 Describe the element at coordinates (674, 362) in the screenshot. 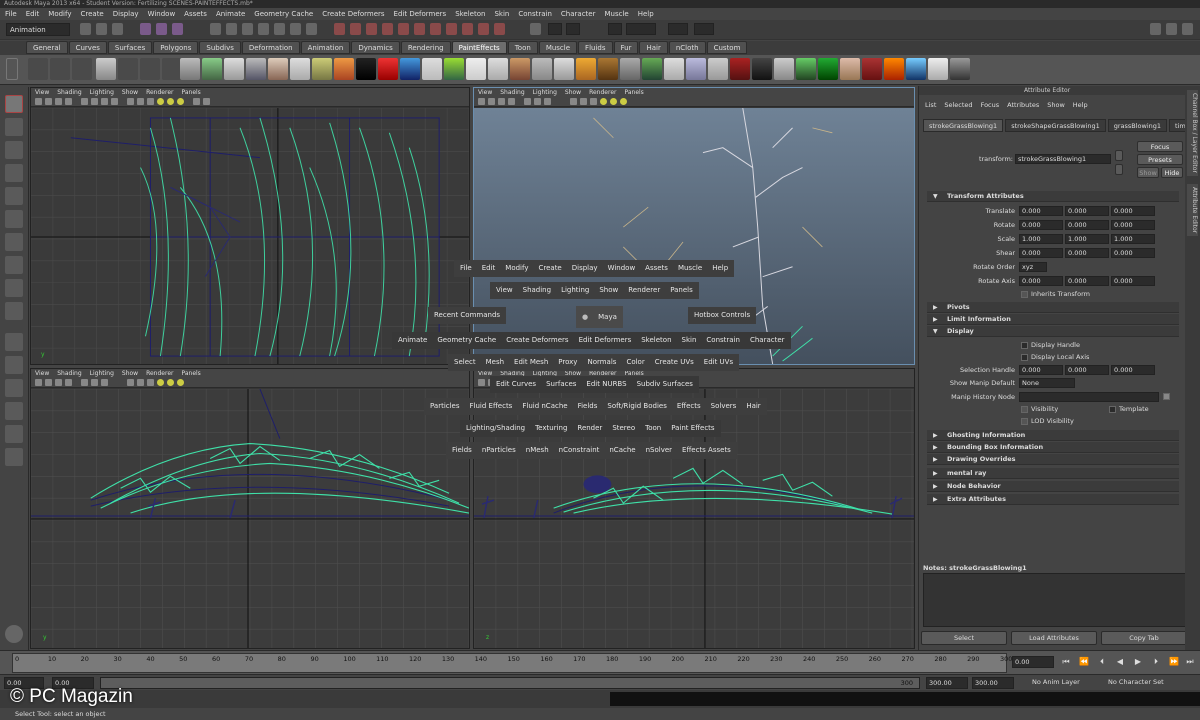

I see `hotbox-item: Create UVs` at that location.